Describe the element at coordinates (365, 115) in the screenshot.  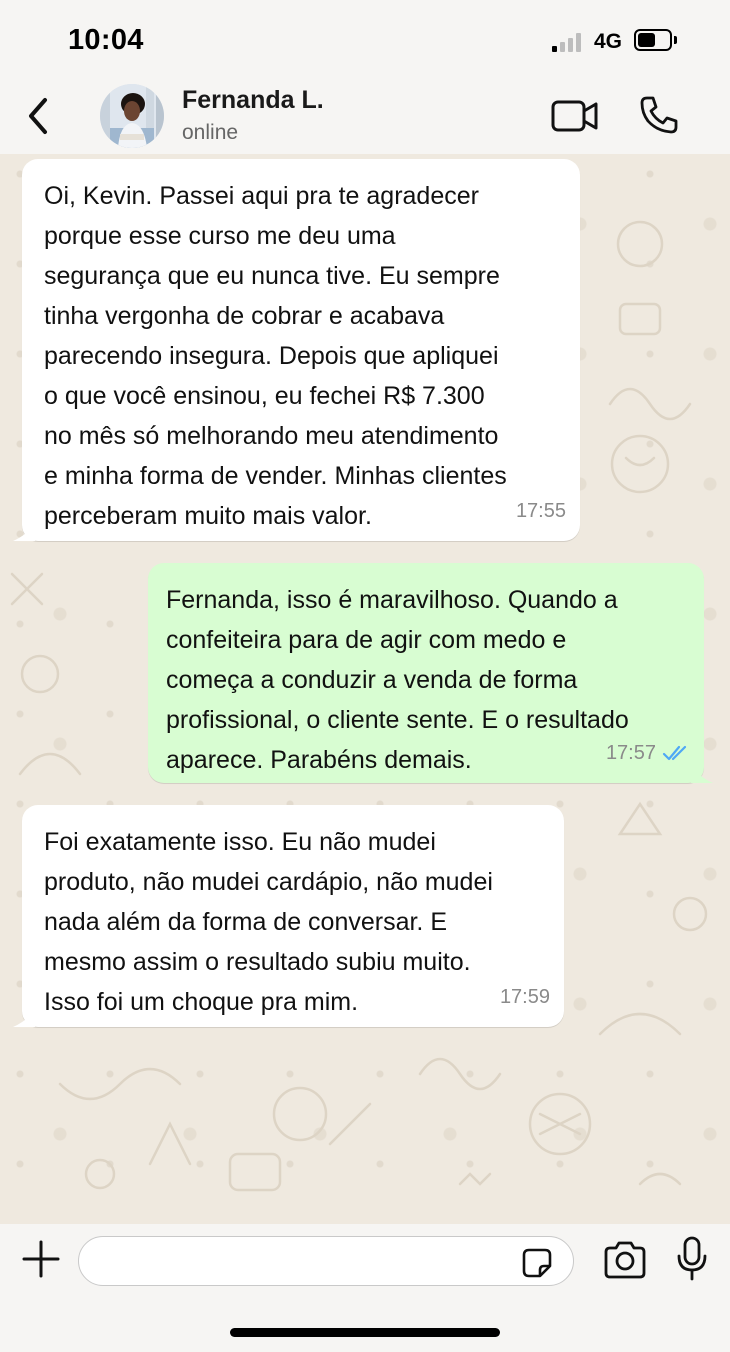
I see `chat-header: Fernanda L. online` at that location.